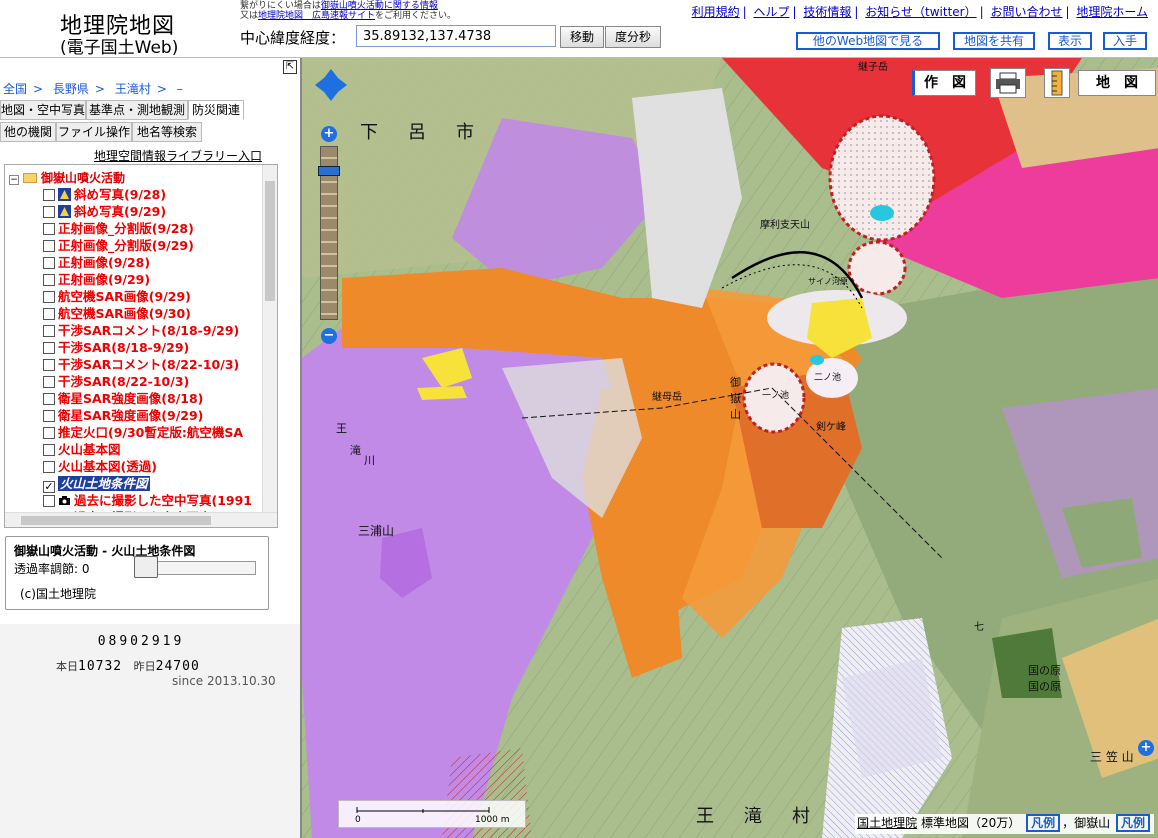 This screenshot has height=838, width=1158. What do you see at coordinates (144, 666) in the screenshot?
I see `yesterday-label: 昨日` at bounding box center [144, 666].